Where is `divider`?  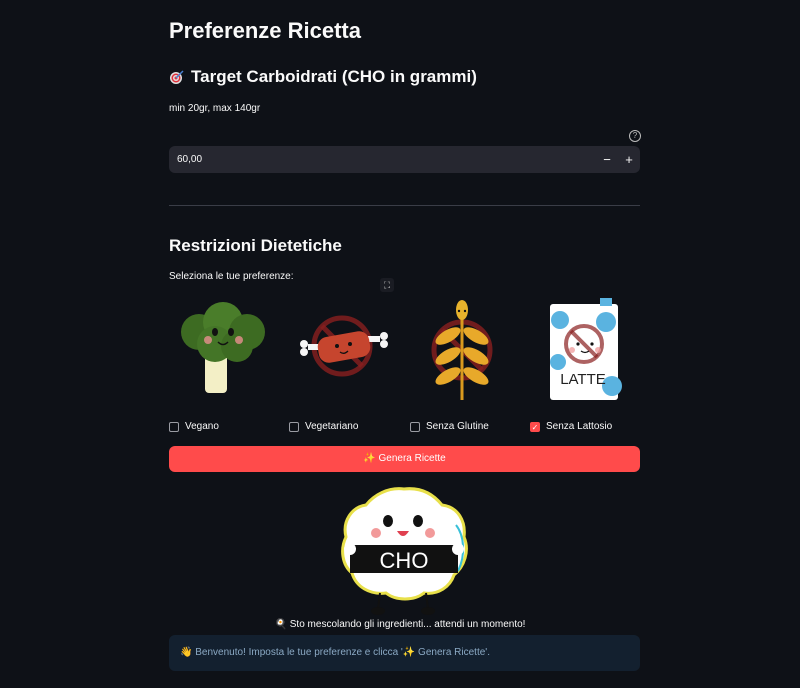
divider is located at coordinates (404, 205).